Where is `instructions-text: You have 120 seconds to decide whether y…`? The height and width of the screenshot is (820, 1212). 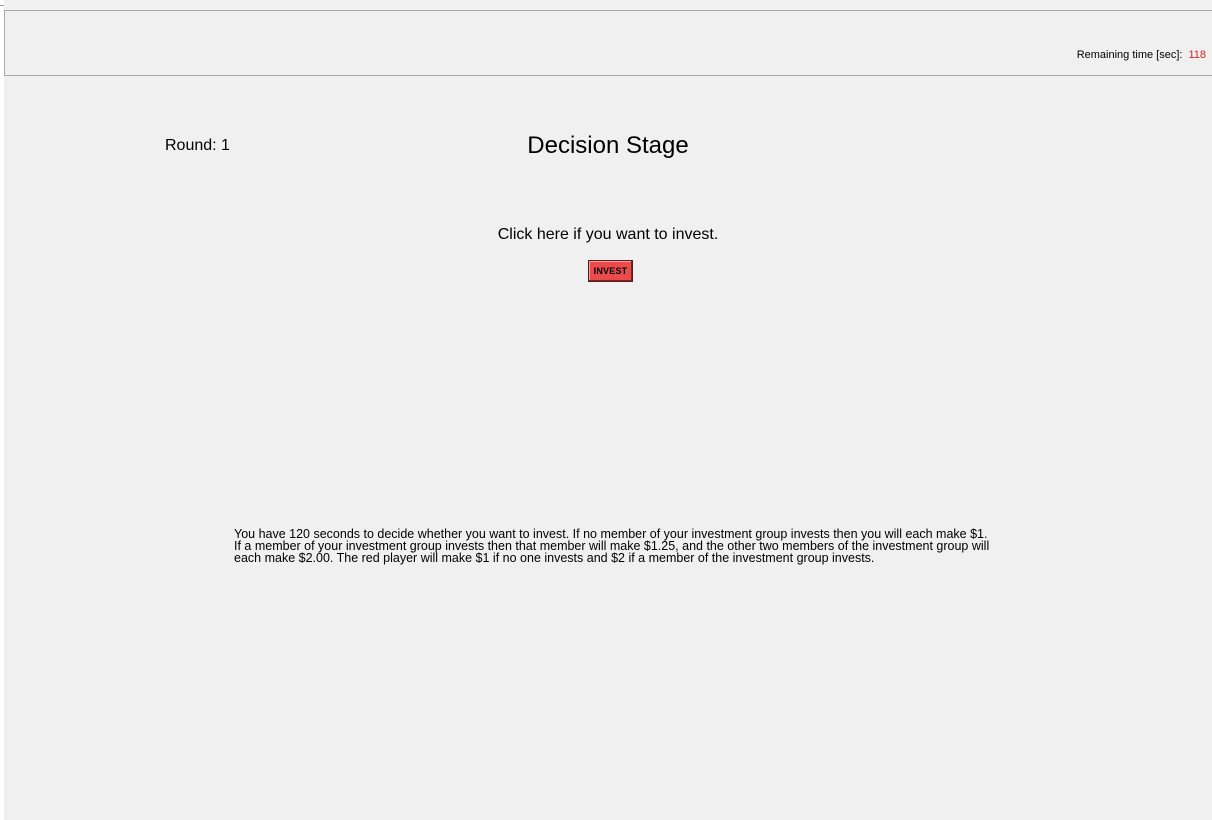
instructions-text: You have 120 seconds to decide whether y… is located at coordinates (612, 546).